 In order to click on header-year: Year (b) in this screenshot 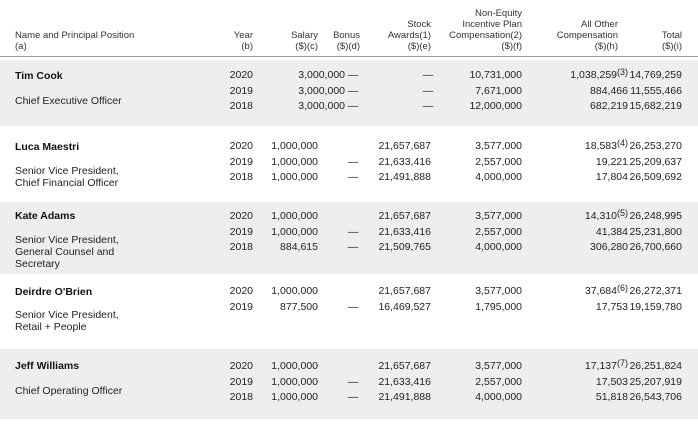, I will do `click(243, 41)`.